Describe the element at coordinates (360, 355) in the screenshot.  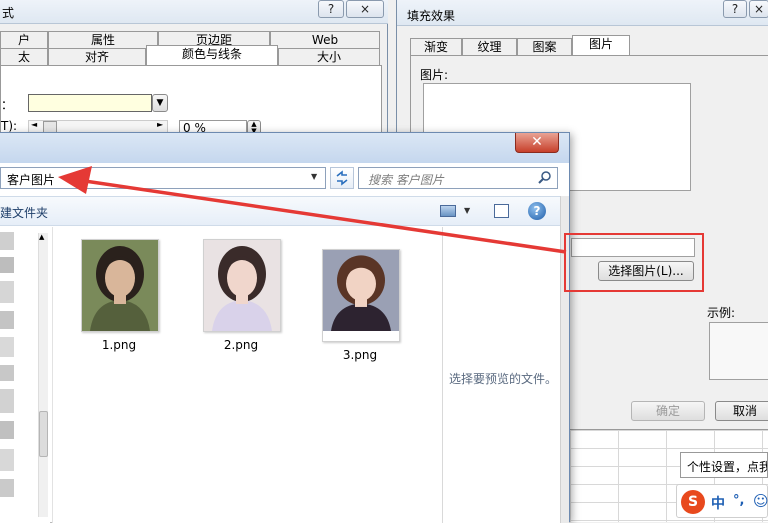
I see `file-name: 3.png` at that location.